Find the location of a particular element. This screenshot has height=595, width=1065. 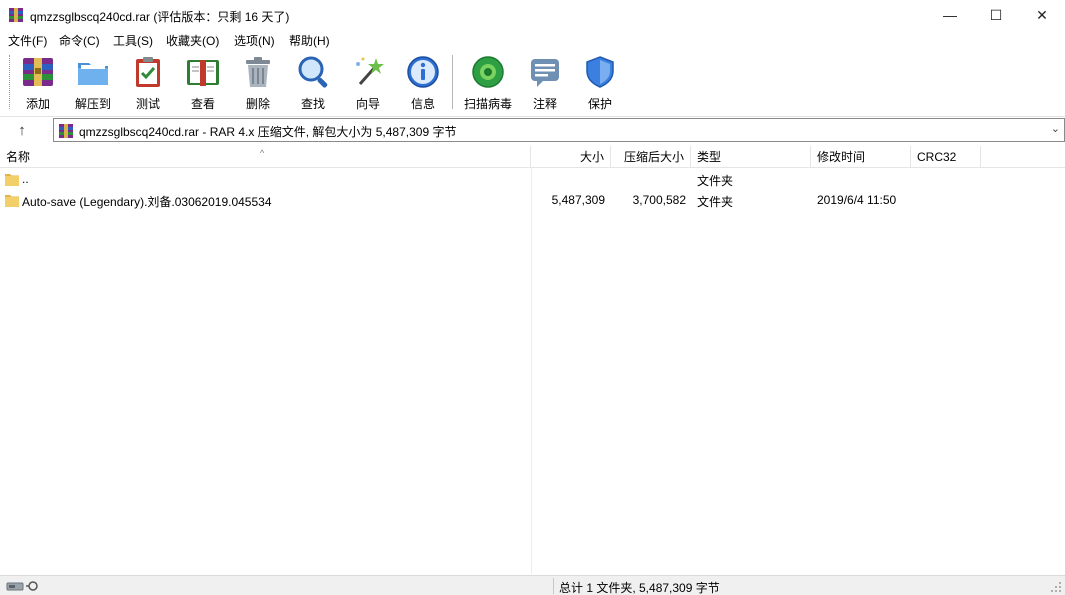

file-name: .. is located at coordinates (25, 179).